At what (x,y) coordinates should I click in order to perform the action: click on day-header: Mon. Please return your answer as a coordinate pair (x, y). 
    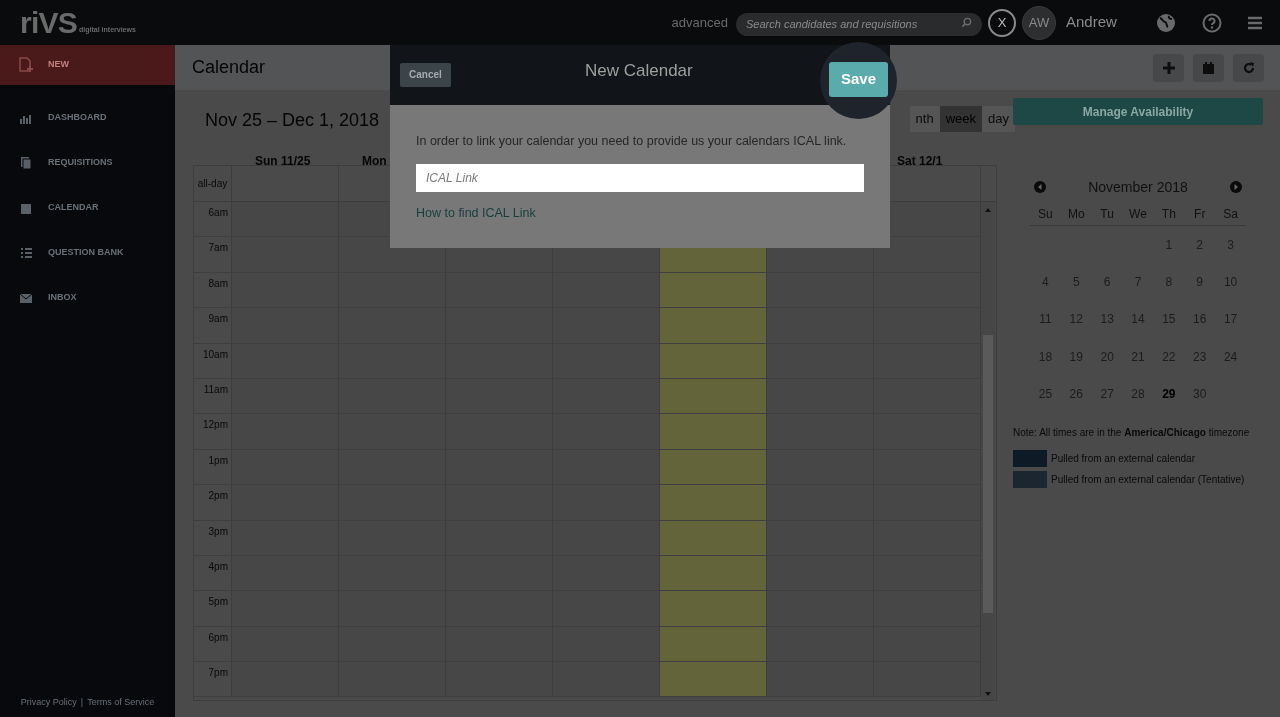
    Looking at the image, I should click on (374, 161).